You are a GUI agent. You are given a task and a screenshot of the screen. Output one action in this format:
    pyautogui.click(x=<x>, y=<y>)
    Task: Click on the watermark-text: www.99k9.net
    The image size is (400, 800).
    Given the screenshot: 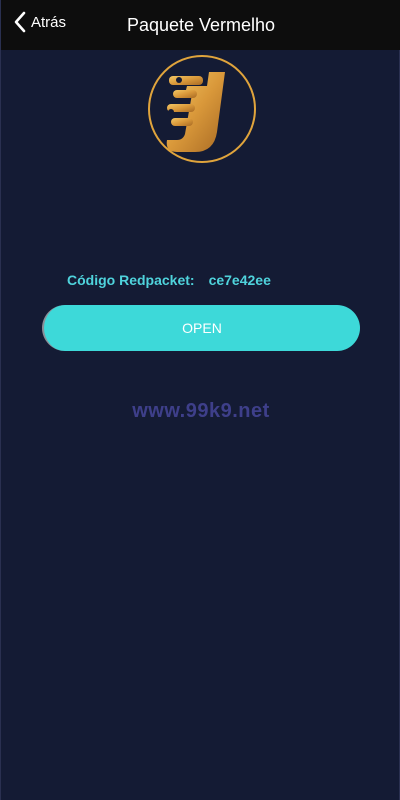 What is the action you would take?
    pyautogui.click(x=201, y=411)
    